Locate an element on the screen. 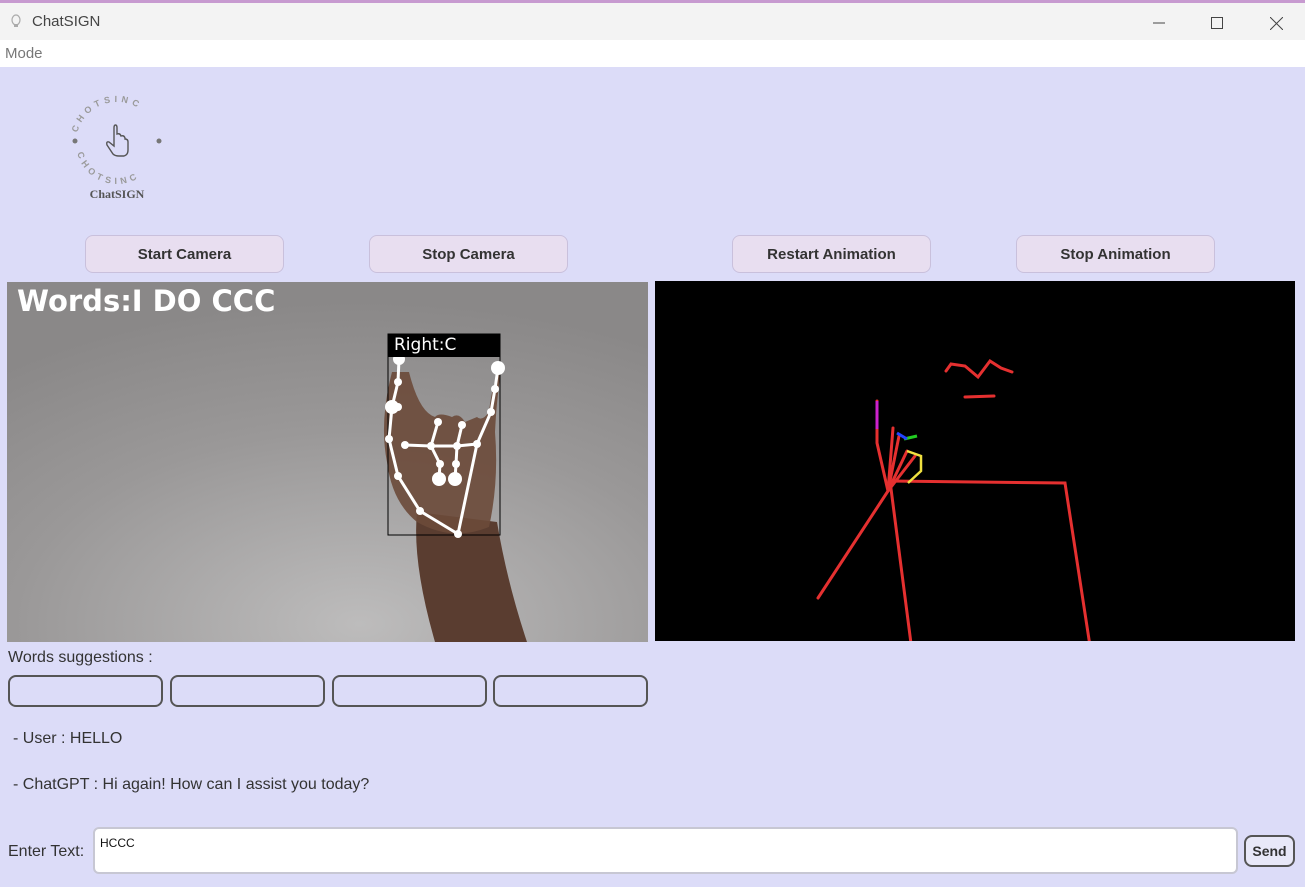 This screenshot has width=1305, height=887. close-button is located at coordinates (1276, 23).